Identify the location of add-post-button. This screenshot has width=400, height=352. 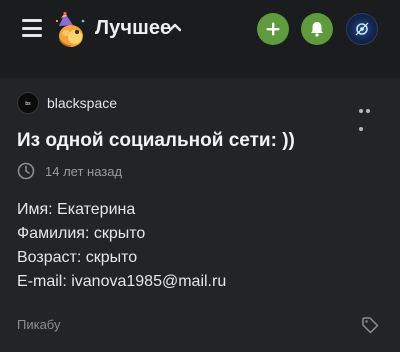
(273, 29).